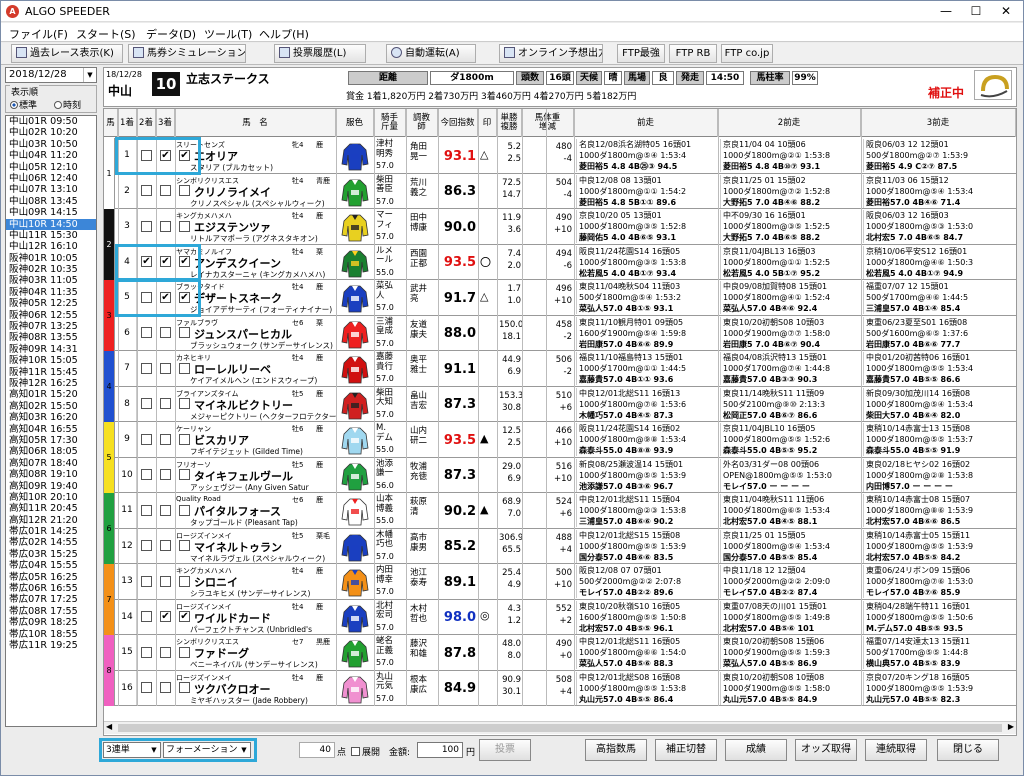 This screenshot has width=1024, height=776. What do you see at coordinates (89, 75) in the screenshot?
I see `chevron-down-icon: ▼` at bounding box center [89, 75].